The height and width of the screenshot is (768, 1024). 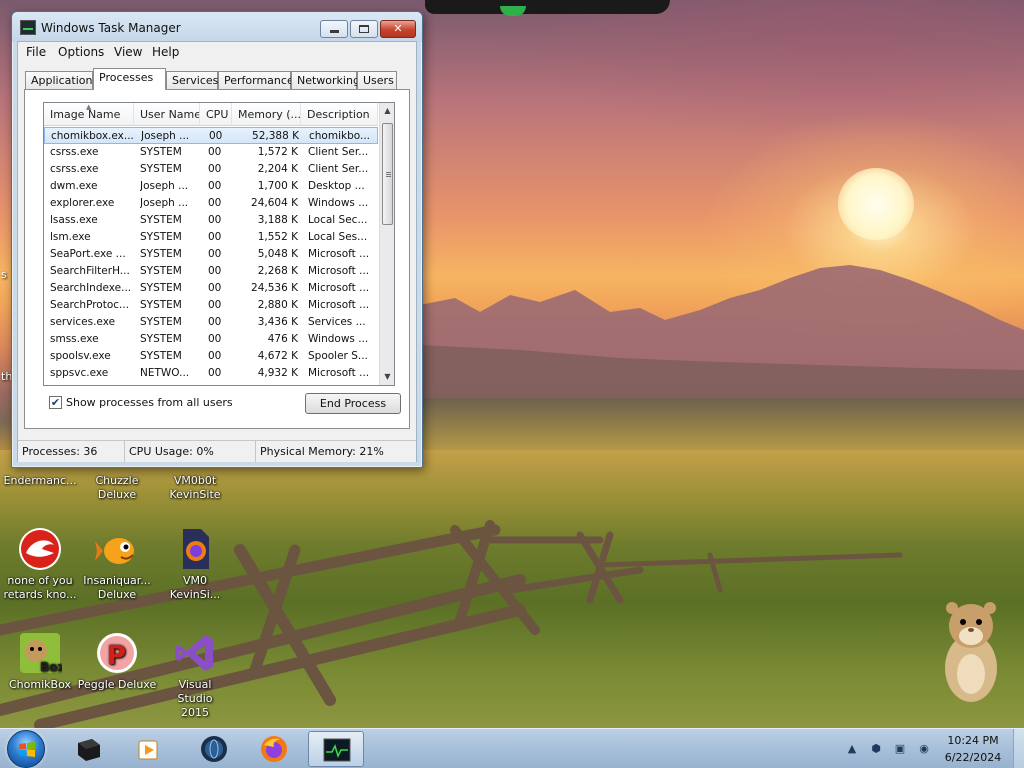 I want to click on cell-image-name: services.exe, so click(x=83, y=322).